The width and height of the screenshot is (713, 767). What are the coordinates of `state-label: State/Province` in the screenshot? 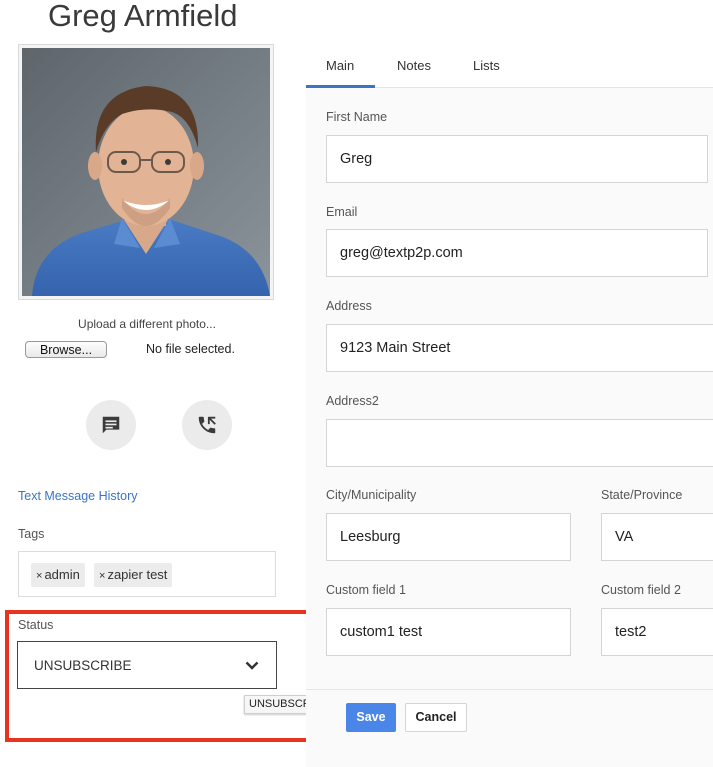 It's located at (642, 495).